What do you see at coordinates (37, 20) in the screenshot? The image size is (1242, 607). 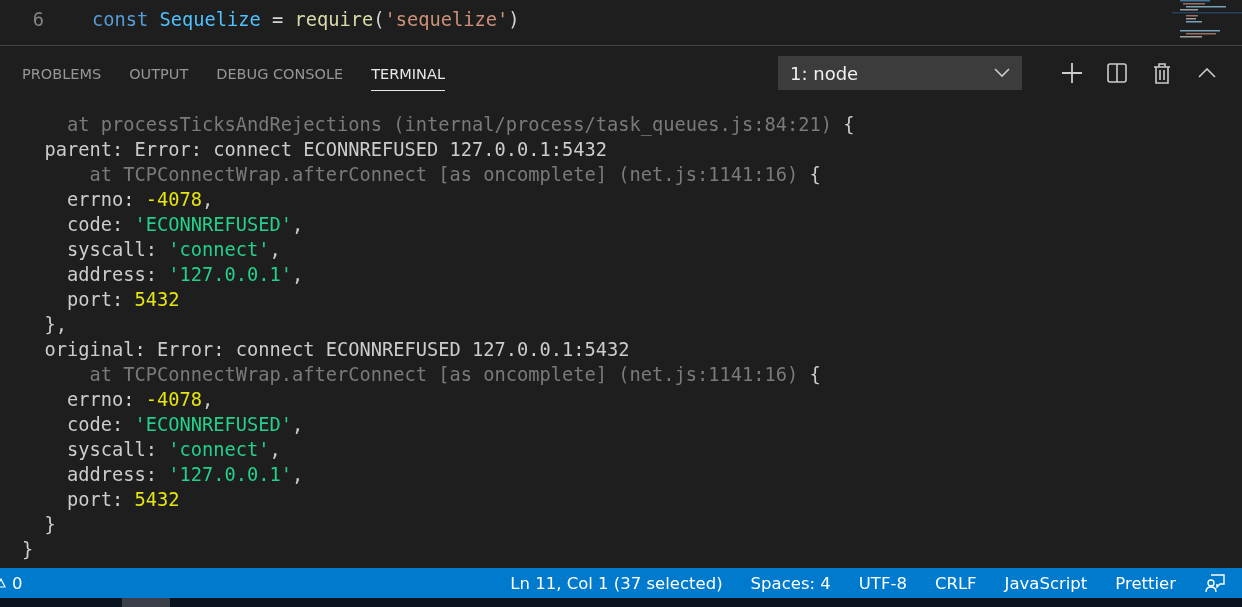 I see `line-number: 6` at bounding box center [37, 20].